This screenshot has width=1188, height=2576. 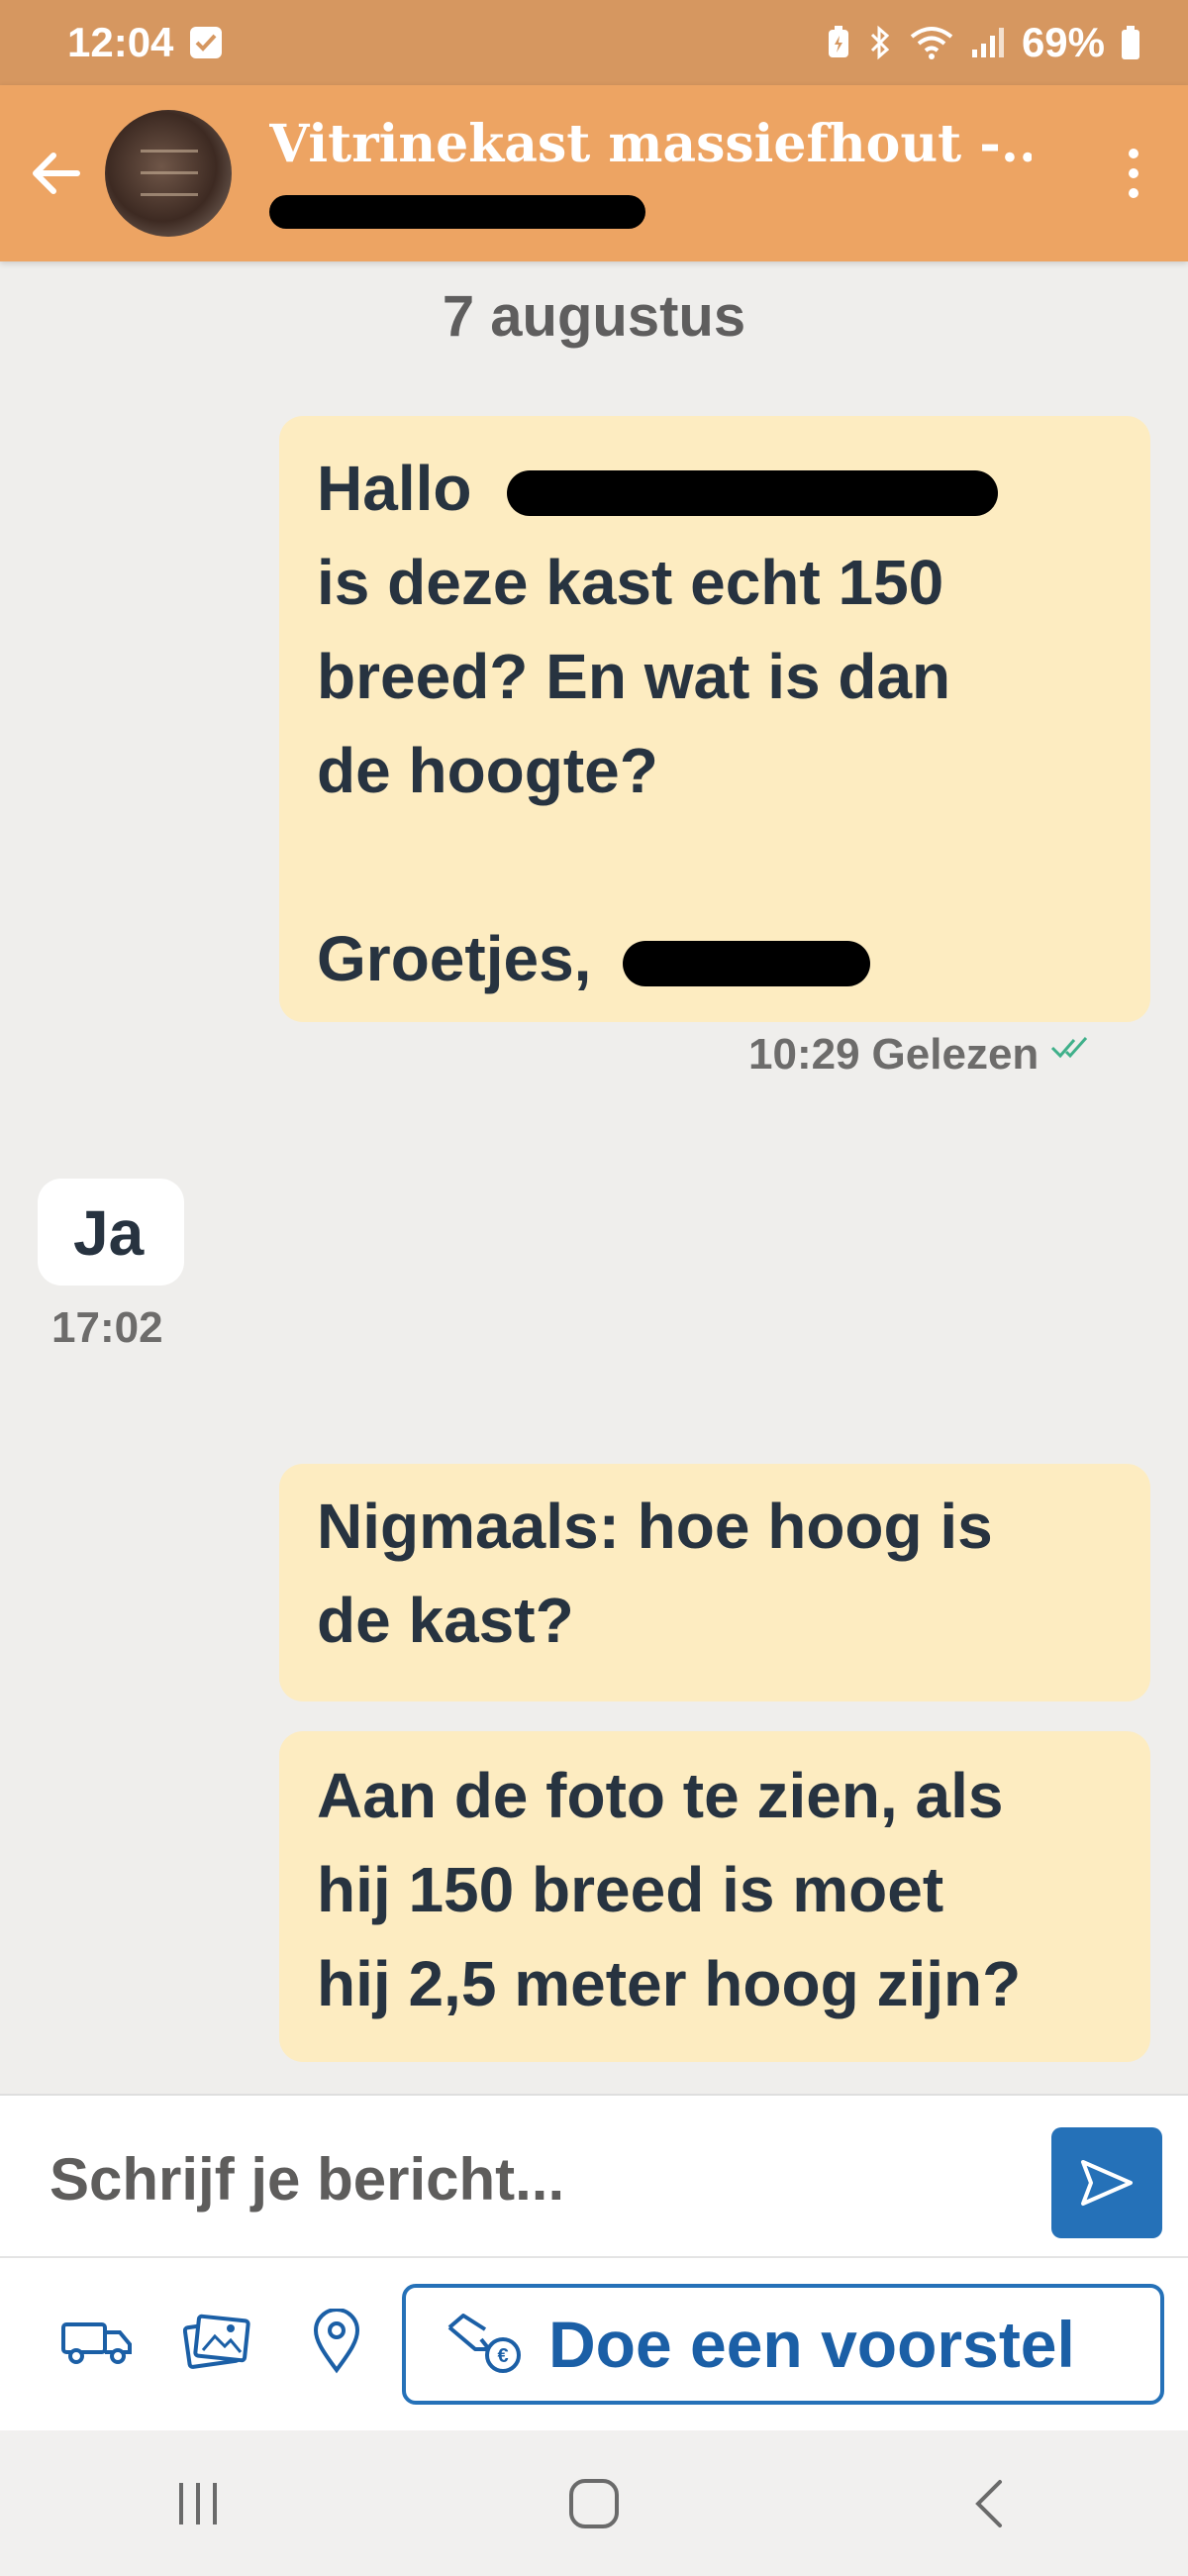 What do you see at coordinates (394, 488) in the screenshot?
I see `message-text: Hallo` at bounding box center [394, 488].